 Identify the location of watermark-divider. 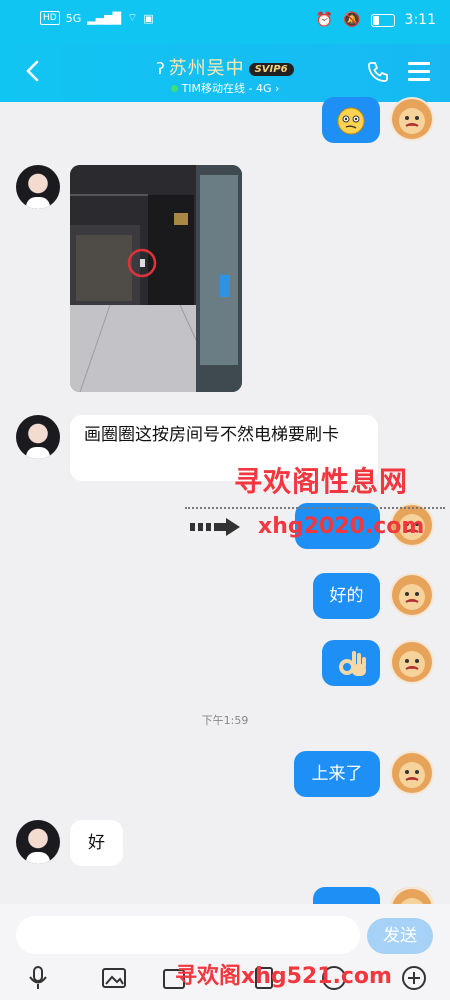
(315, 508).